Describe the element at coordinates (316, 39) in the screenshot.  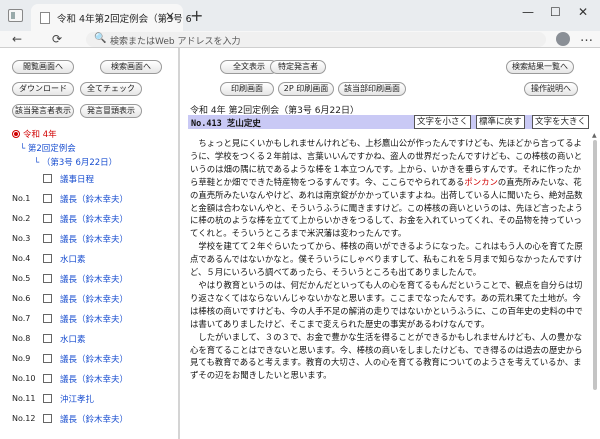
I see `address-bar: 🔍 検索またはWeb アドレスを入力` at that location.